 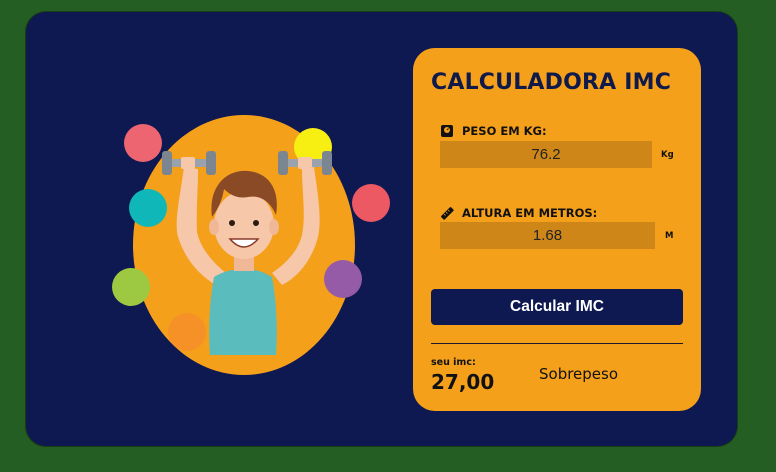 What do you see at coordinates (530, 213) in the screenshot?
I see `height-label: ALTURA EM METROS:` at bounding box center [530, 213].